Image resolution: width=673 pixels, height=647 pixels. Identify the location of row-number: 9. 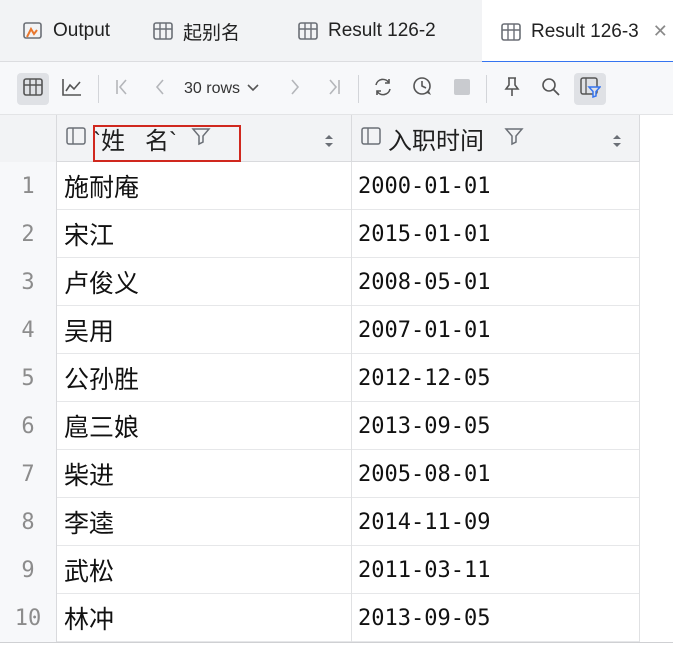
(28, 570).